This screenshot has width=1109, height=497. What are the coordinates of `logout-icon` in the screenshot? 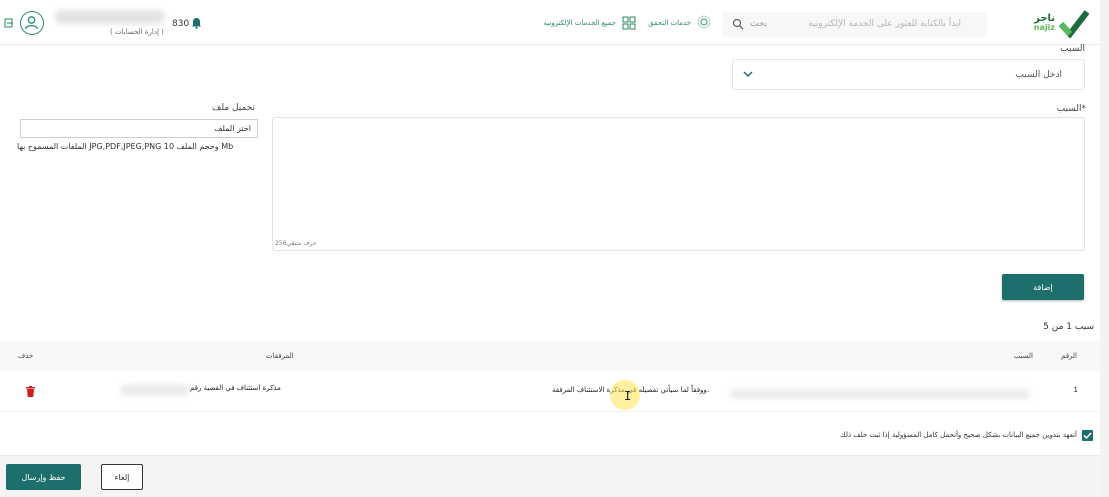 It's located at (9, 23).